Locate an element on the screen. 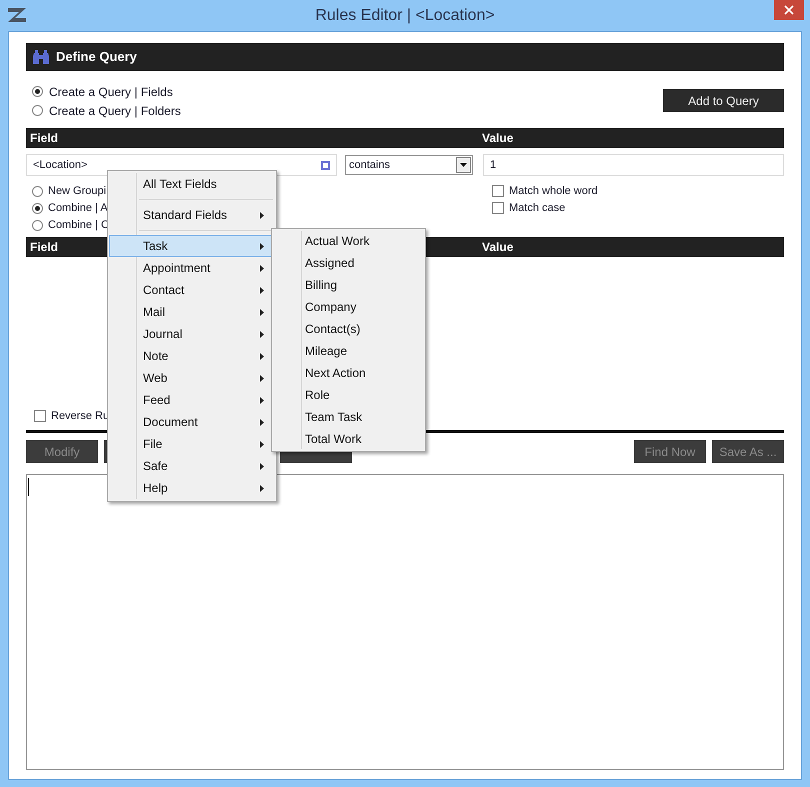 Image resolution: width=810 pixels, height=787 pixels. radio-label: Create a Query | Folders is located at coordinates (115, 111).